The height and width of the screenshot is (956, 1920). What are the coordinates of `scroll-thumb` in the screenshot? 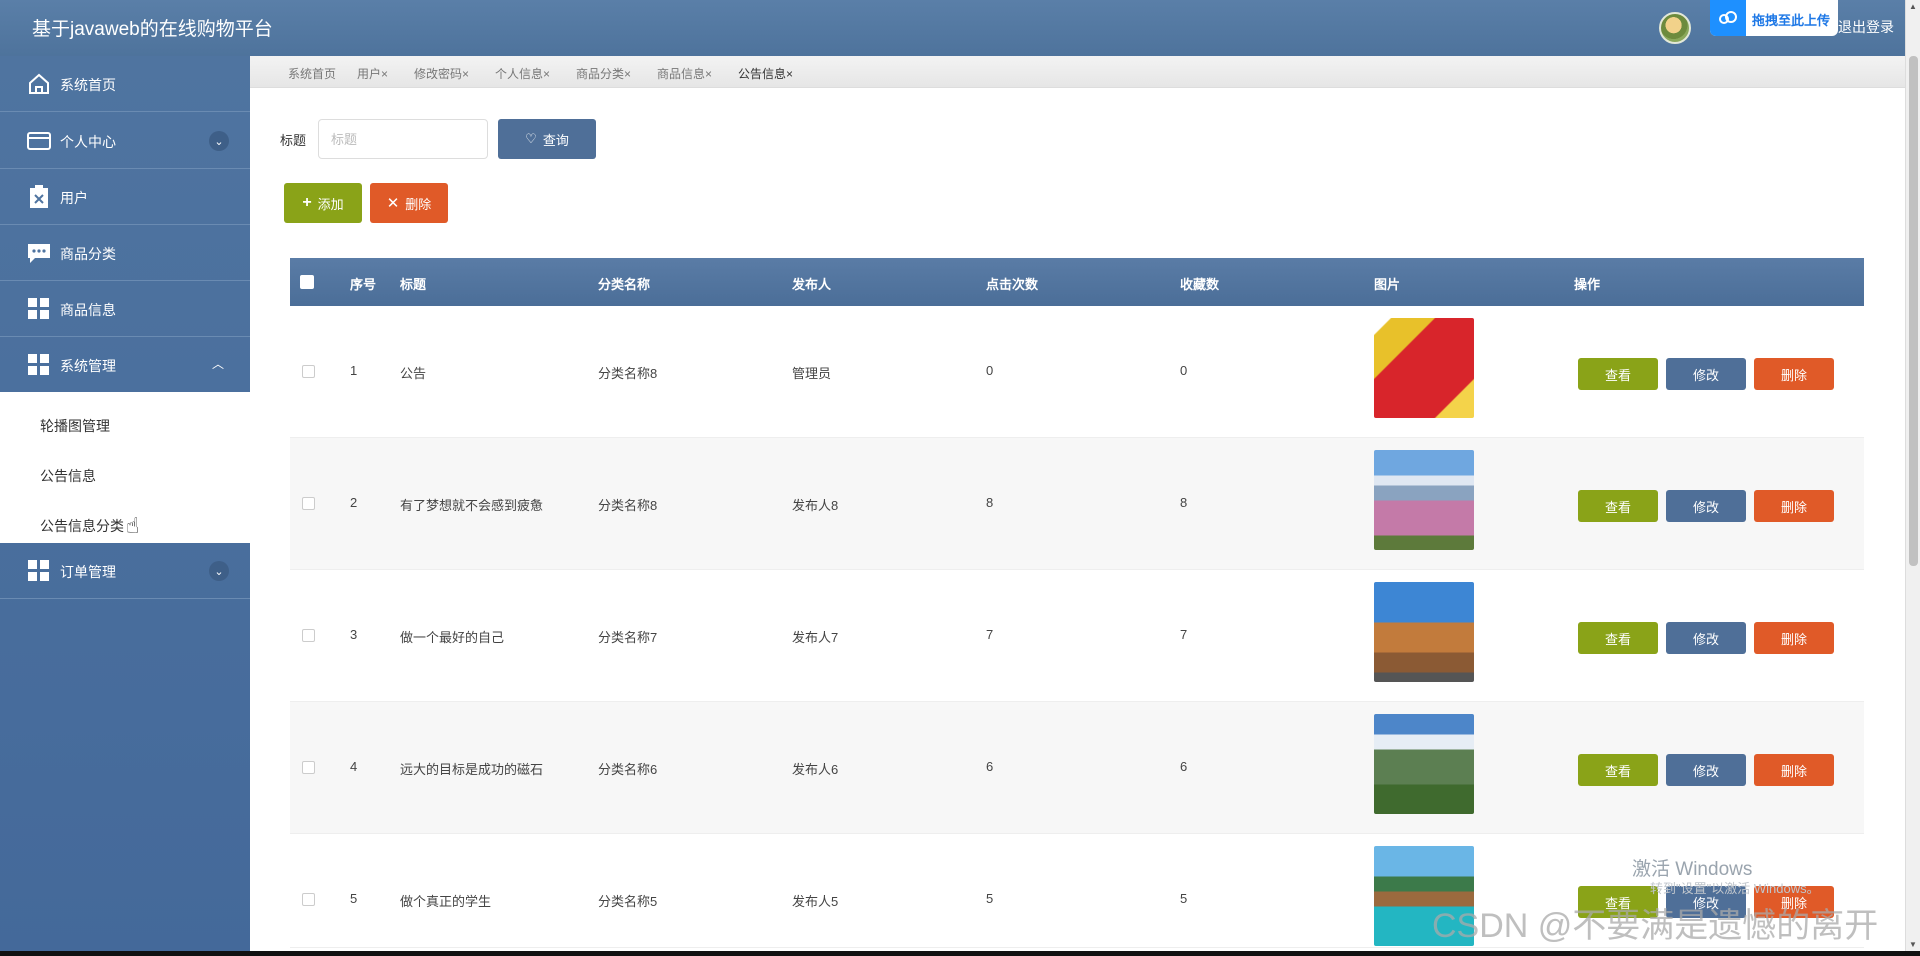 It's located at (1913, 311).